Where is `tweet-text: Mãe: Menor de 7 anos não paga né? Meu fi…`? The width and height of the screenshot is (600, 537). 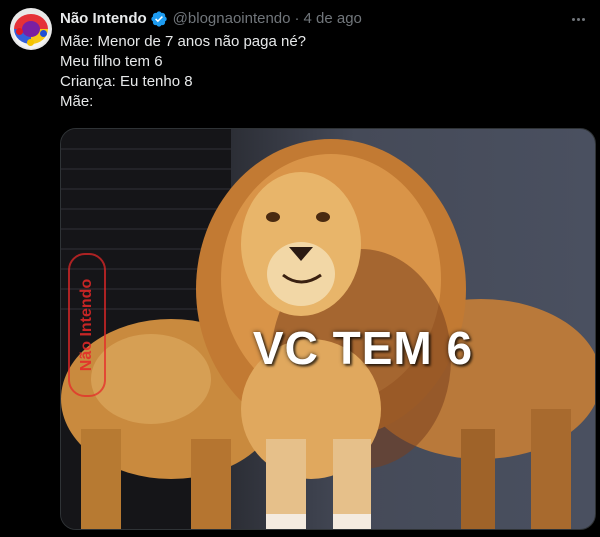 tweet-text: Mãe: Menor de 7 anos não paga né? Meu fi… is located at coordinates (320, 72).